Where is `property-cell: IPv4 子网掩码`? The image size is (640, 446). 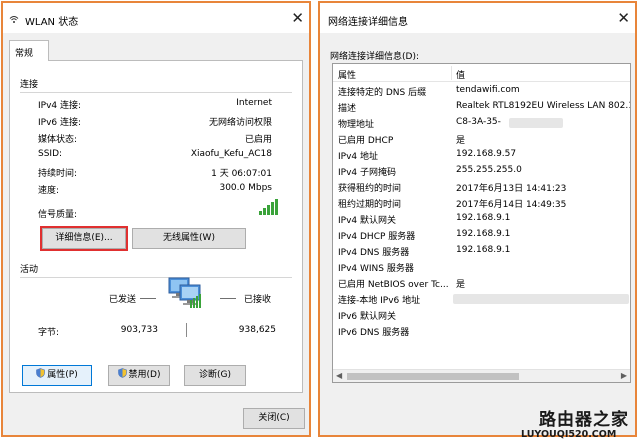
property-cell: IPv4 子网掩码 is located at coordinates (367, 173).